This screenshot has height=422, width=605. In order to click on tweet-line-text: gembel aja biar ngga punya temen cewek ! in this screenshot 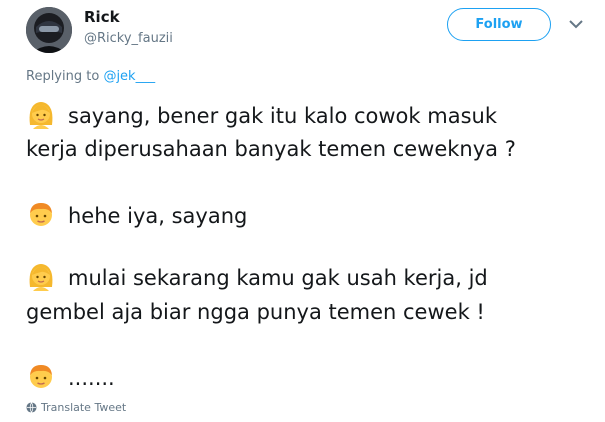, I will do `click(255, 312)`.